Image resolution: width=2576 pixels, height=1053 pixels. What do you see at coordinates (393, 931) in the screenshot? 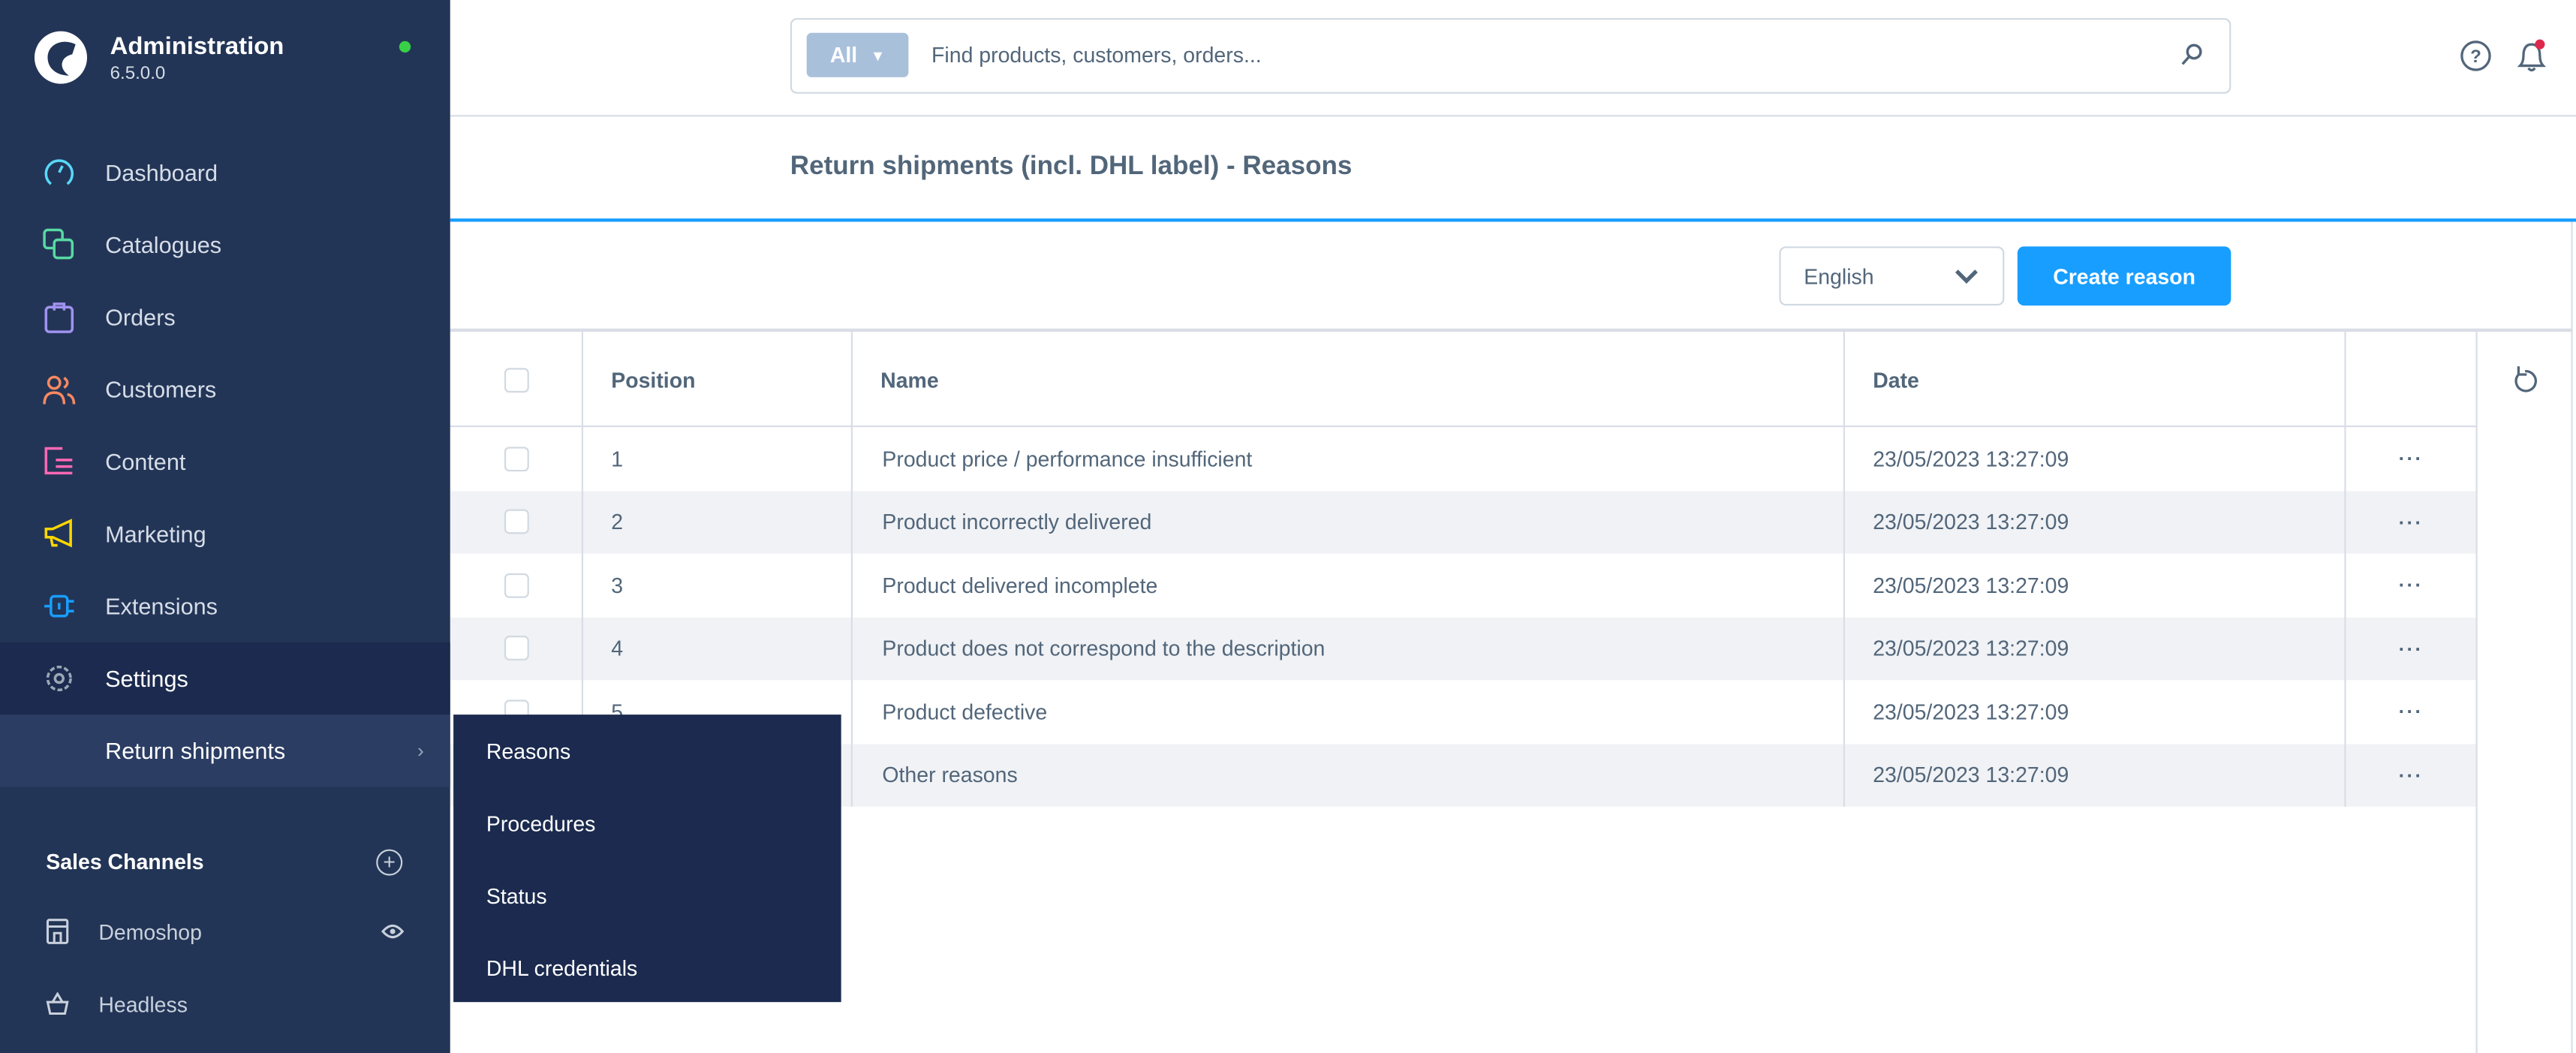
I see `eye-icon` at bounding box center [393, 931].